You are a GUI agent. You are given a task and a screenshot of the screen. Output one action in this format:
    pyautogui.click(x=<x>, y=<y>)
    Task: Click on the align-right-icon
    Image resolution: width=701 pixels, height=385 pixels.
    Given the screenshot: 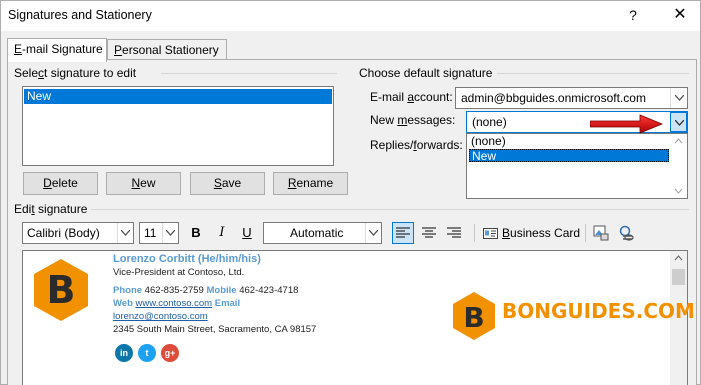 What is the action you would take?
    pyautogui.click(x=454, y=232)
    